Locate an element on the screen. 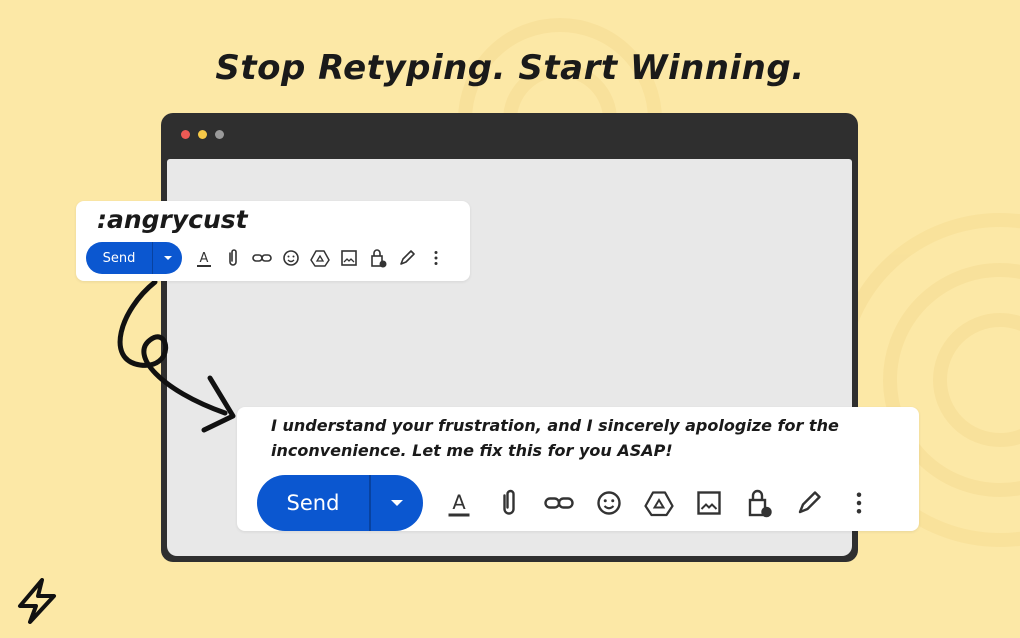 This screenshot has height=638, width=1020. shortcut-text: :angrycust is located at coordinates (172, 219).